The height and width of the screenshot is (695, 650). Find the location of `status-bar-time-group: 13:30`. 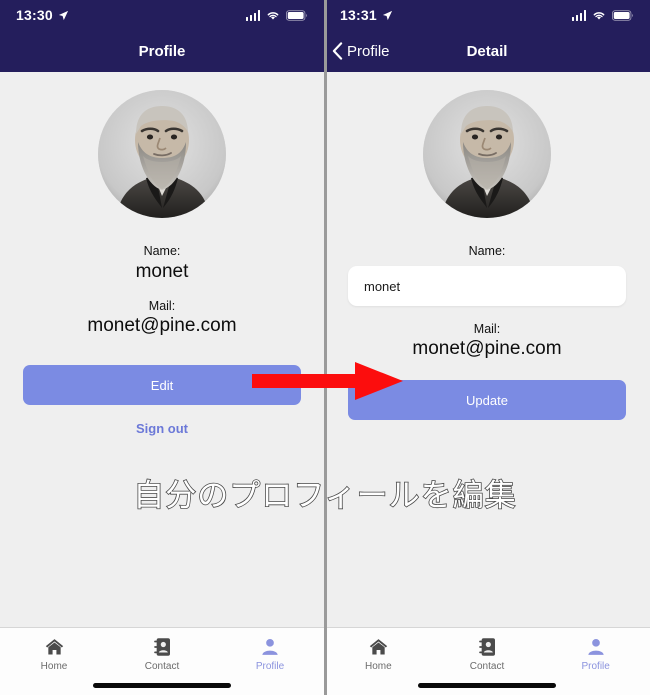

status-bar-time-group: 13:30 is located at coordinates (42, 15).